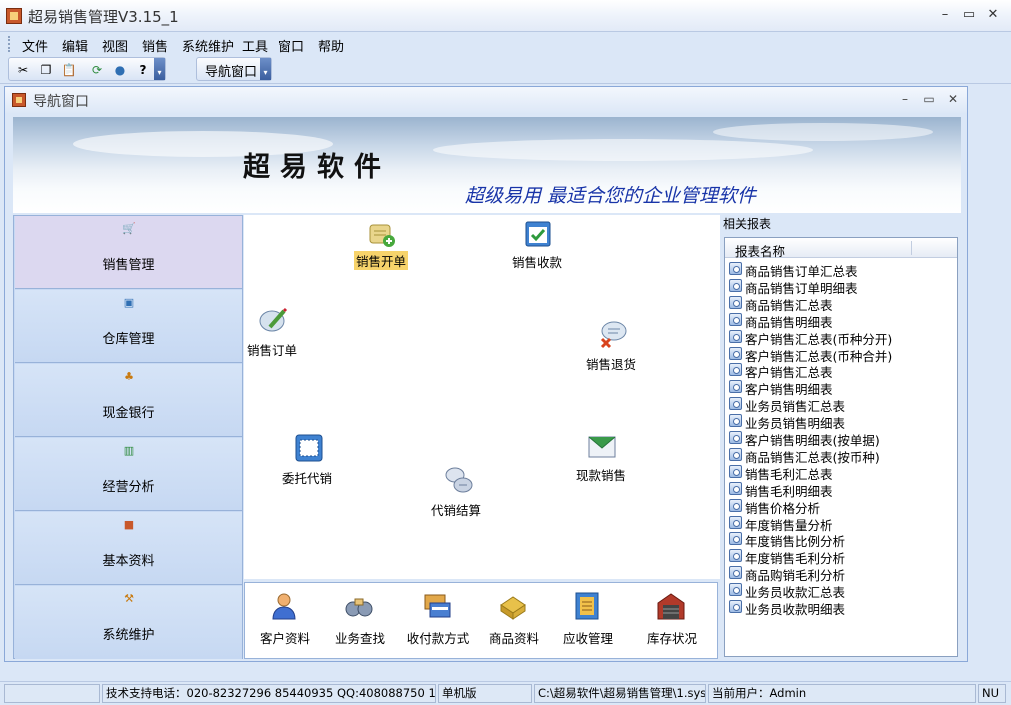 This screenshot has width=1011, height=705. What do you see at coordinates (841, 370) in the screenshot?
I see `report-item: 客户销售汇总表` at bounding box center [841, 370].